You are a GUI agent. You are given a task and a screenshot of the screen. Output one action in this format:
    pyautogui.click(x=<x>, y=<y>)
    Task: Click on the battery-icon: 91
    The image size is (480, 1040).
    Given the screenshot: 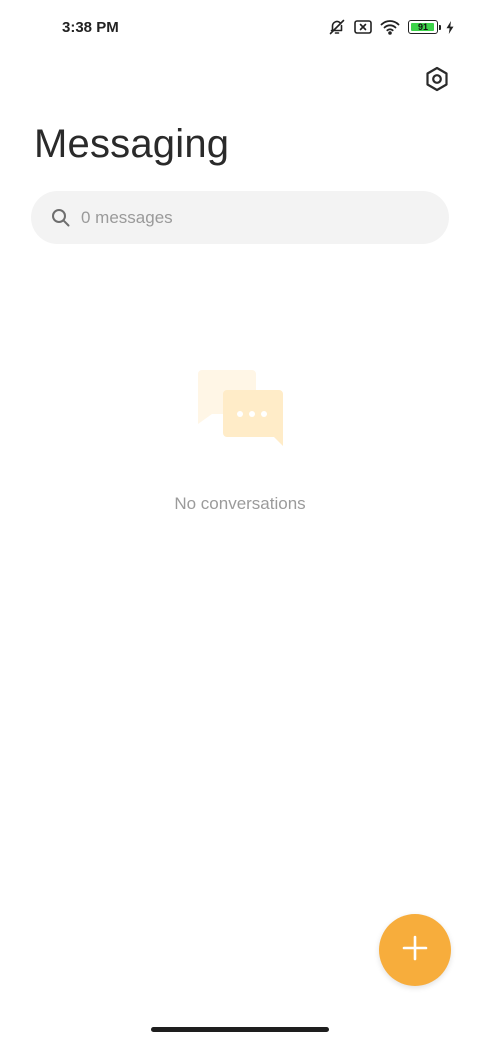 What is the action you would take?
    pyautogui.click(x=424, y=27)
    